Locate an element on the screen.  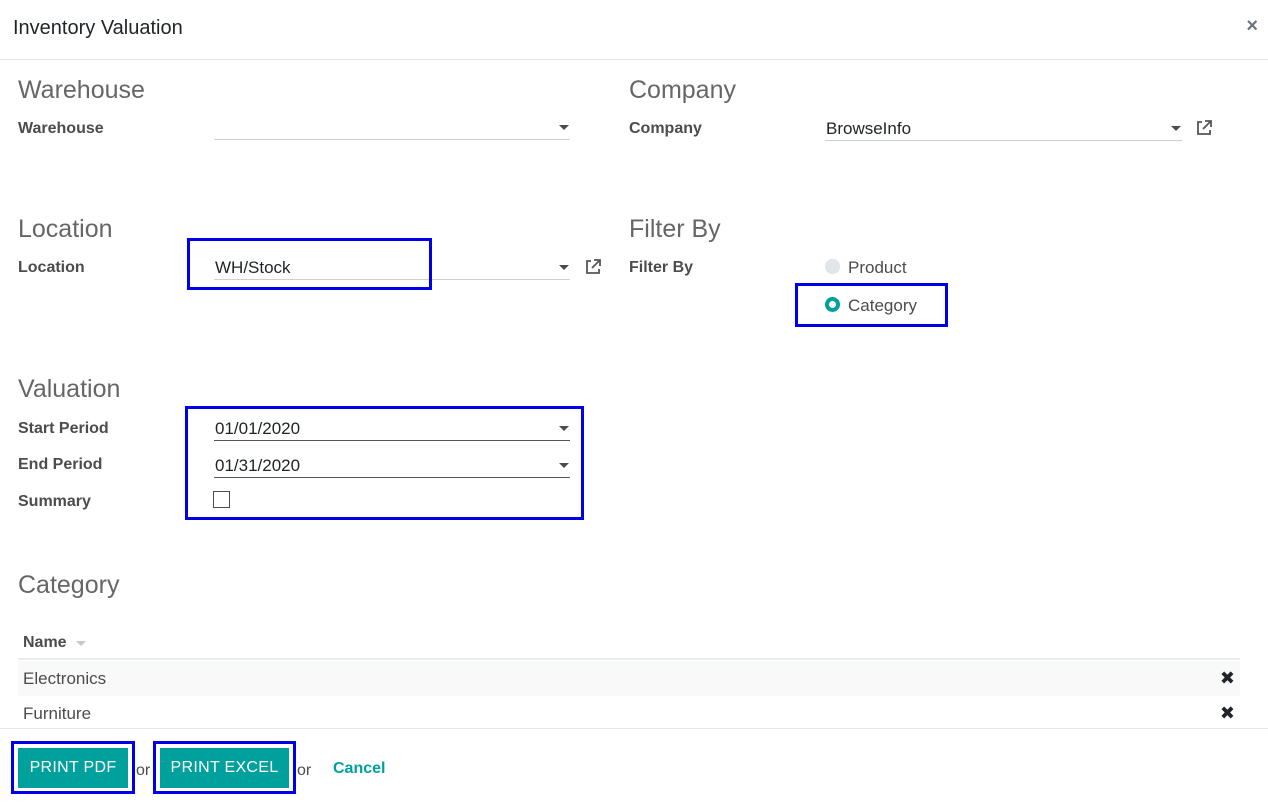
warehouse-section-title: Warehouse is located at coordinates (81, 90).